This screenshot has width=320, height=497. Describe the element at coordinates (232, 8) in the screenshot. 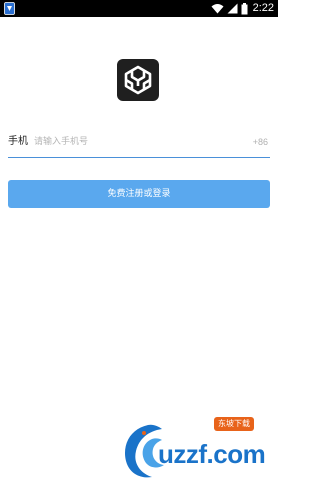

I see `signal-icon` at that location.